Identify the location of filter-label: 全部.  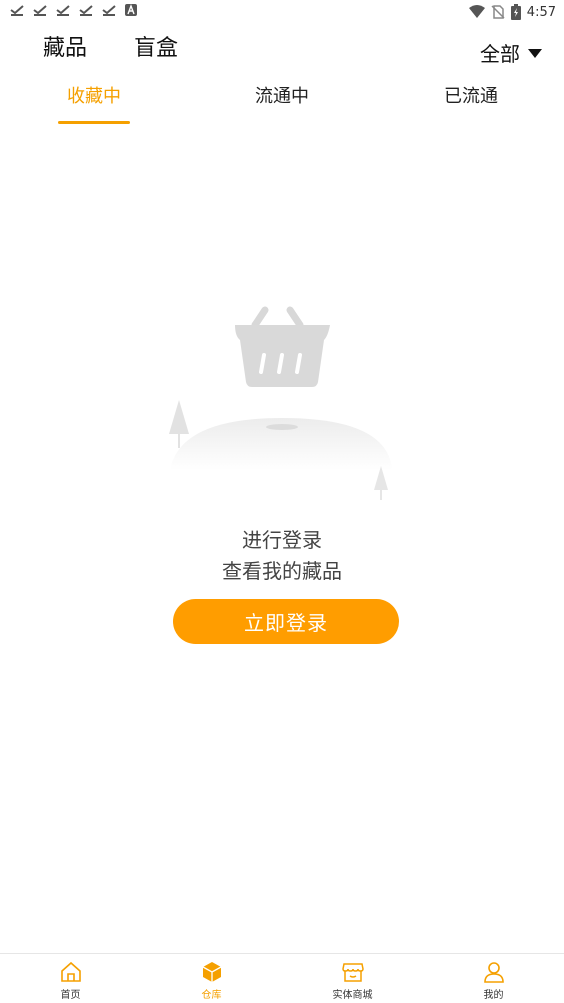
(500, 54).